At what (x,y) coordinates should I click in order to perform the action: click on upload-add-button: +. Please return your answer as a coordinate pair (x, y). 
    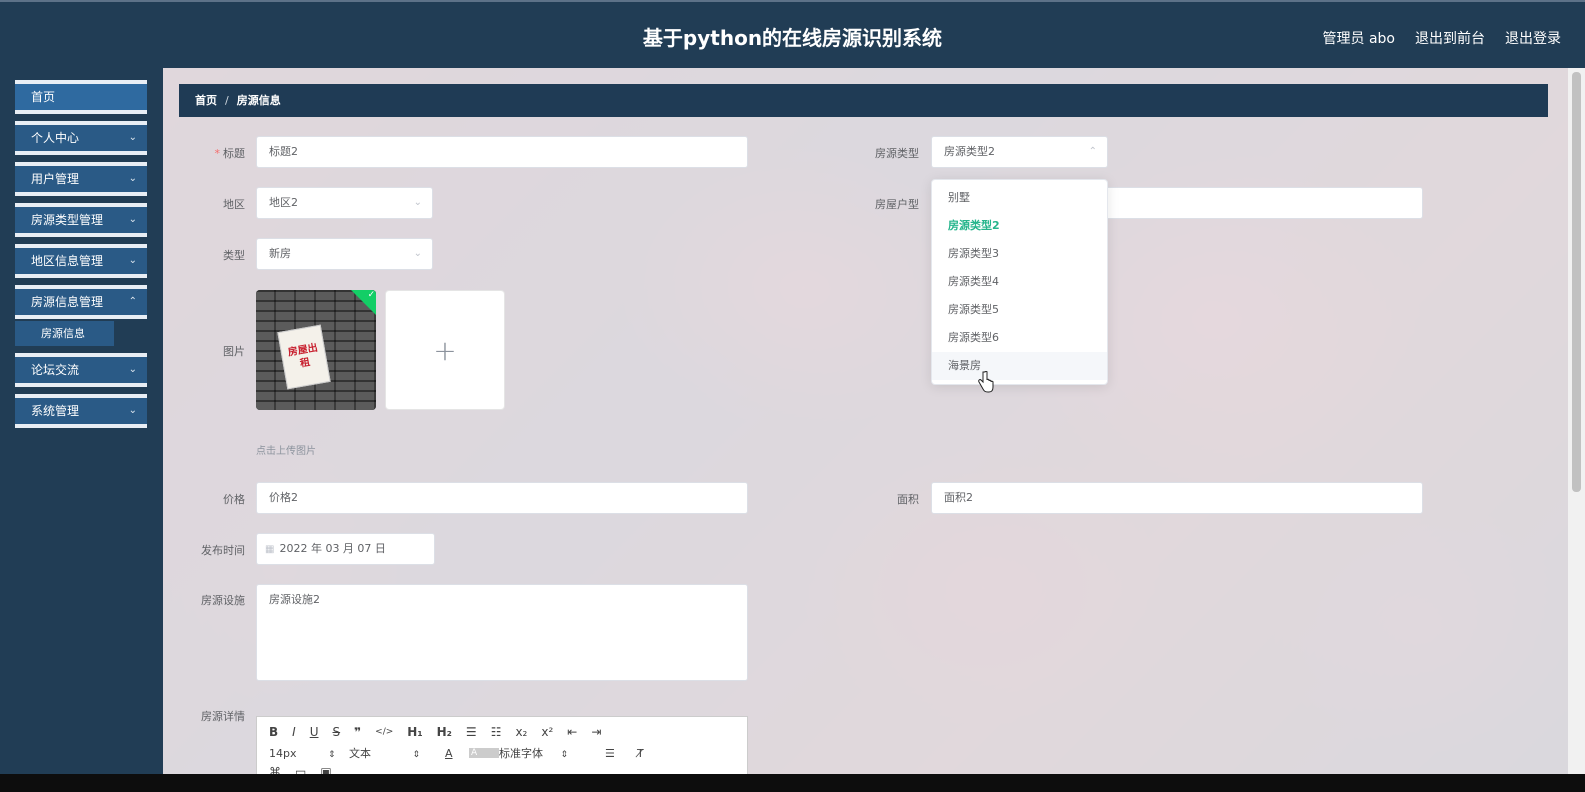
    Looking at the image, I should click on (445, 350).